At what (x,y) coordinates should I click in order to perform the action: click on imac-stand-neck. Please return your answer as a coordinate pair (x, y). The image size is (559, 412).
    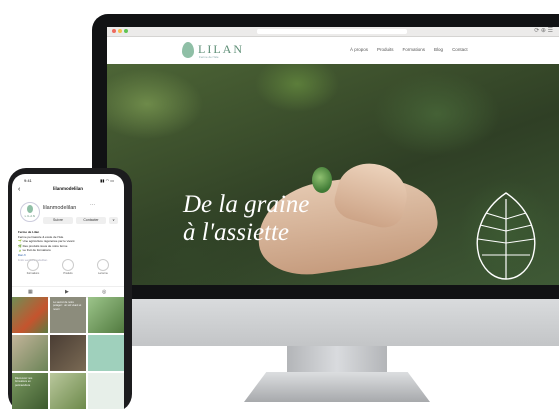
    Looking at the image, I should click on (337, 361).